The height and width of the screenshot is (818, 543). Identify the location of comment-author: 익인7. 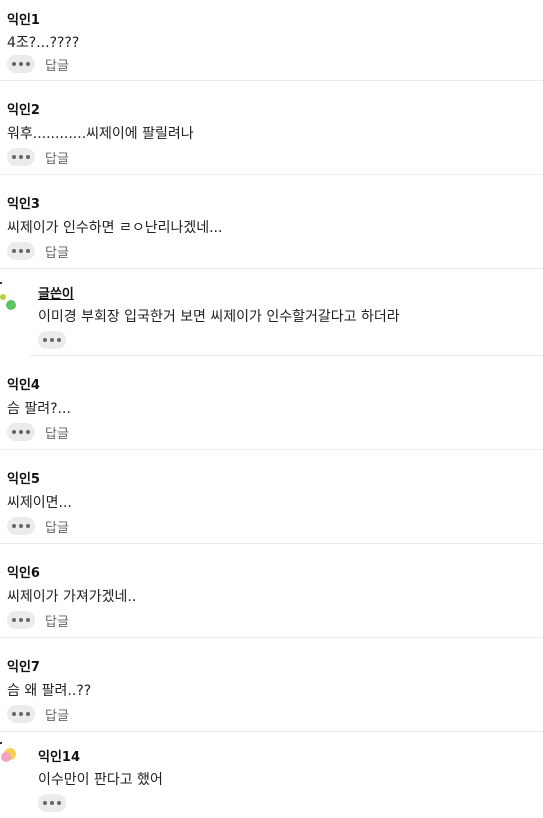
(23, 667).